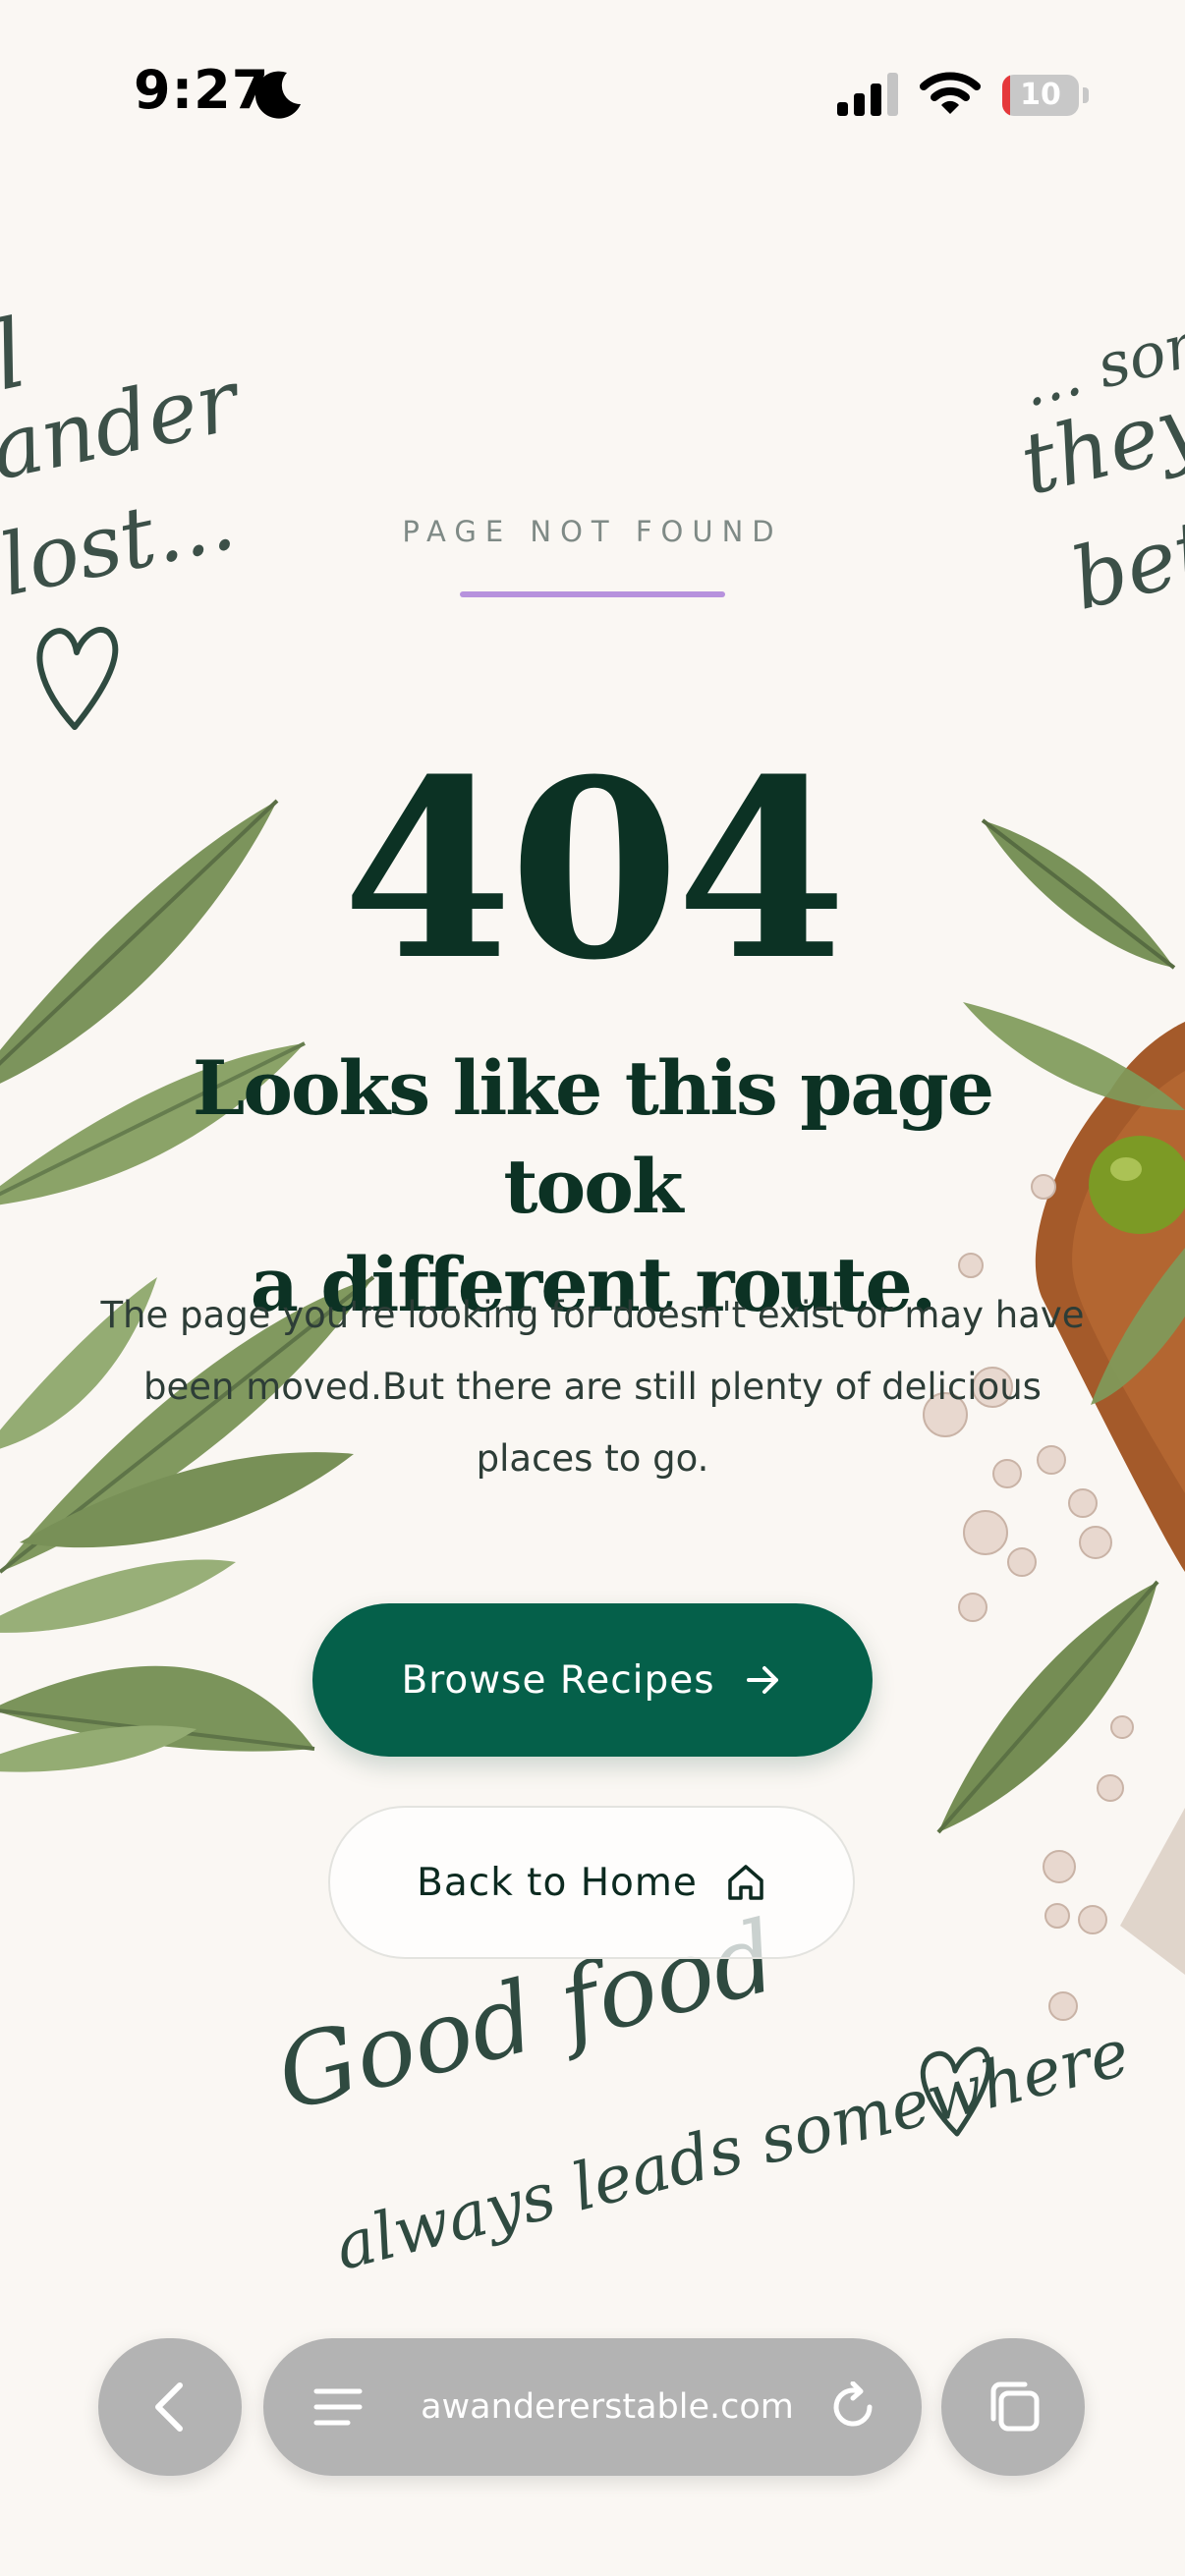  I want to click on address-bar: awandererstable.com, so click(592, 2407).